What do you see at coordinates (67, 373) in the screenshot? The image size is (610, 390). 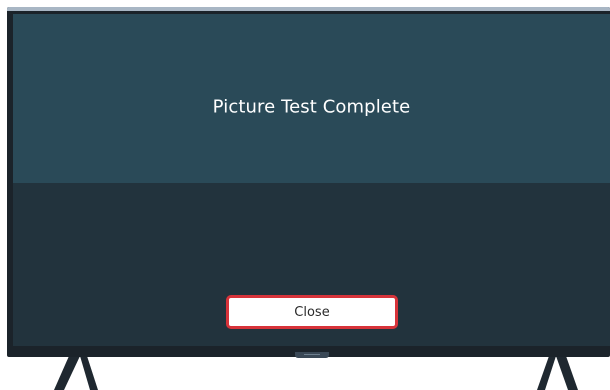 I see `stand-leg-left-outer` at bounding box center [67, 373].